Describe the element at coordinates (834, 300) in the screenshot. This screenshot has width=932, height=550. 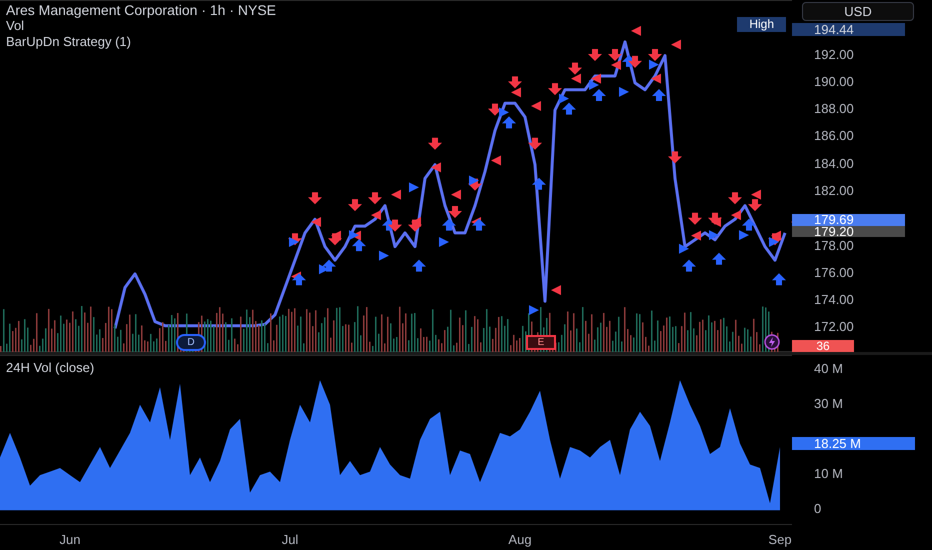
I see `price-tick-label: 174.00` at that location.